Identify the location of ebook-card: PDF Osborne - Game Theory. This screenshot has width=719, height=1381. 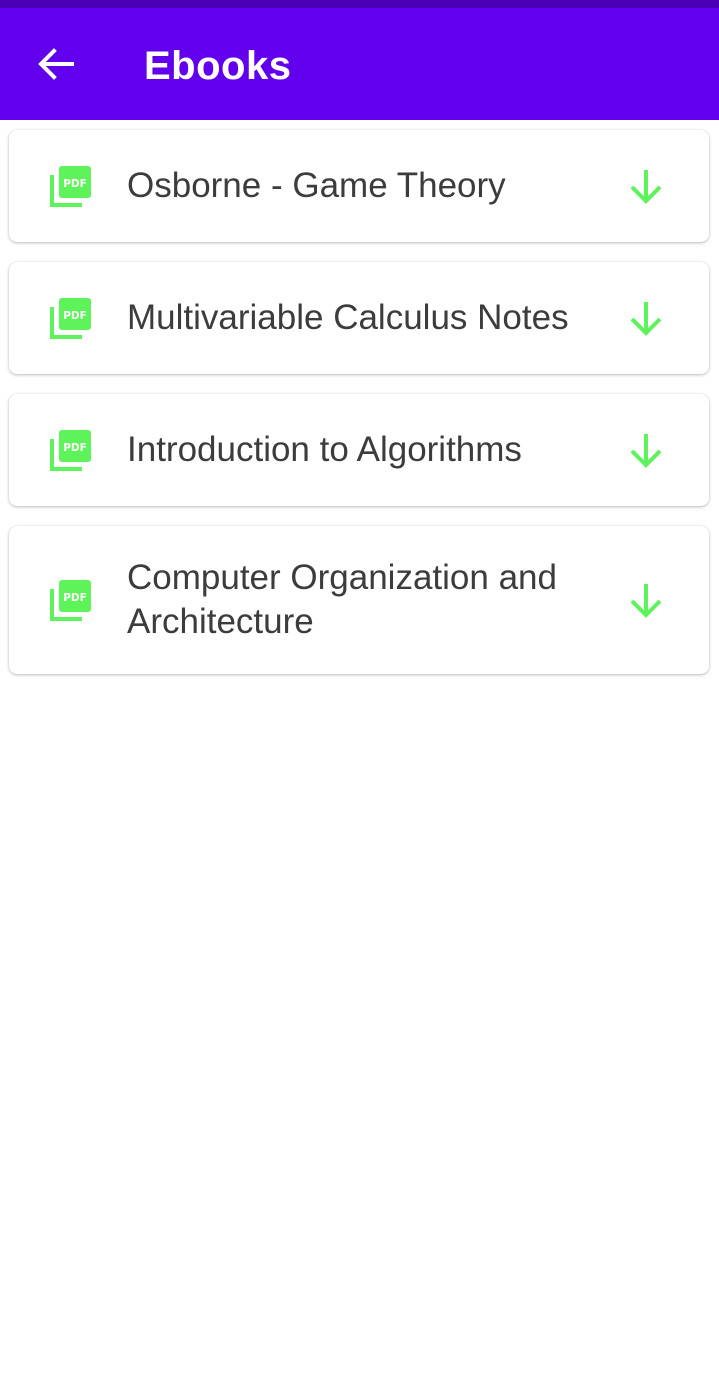
(359, 186).